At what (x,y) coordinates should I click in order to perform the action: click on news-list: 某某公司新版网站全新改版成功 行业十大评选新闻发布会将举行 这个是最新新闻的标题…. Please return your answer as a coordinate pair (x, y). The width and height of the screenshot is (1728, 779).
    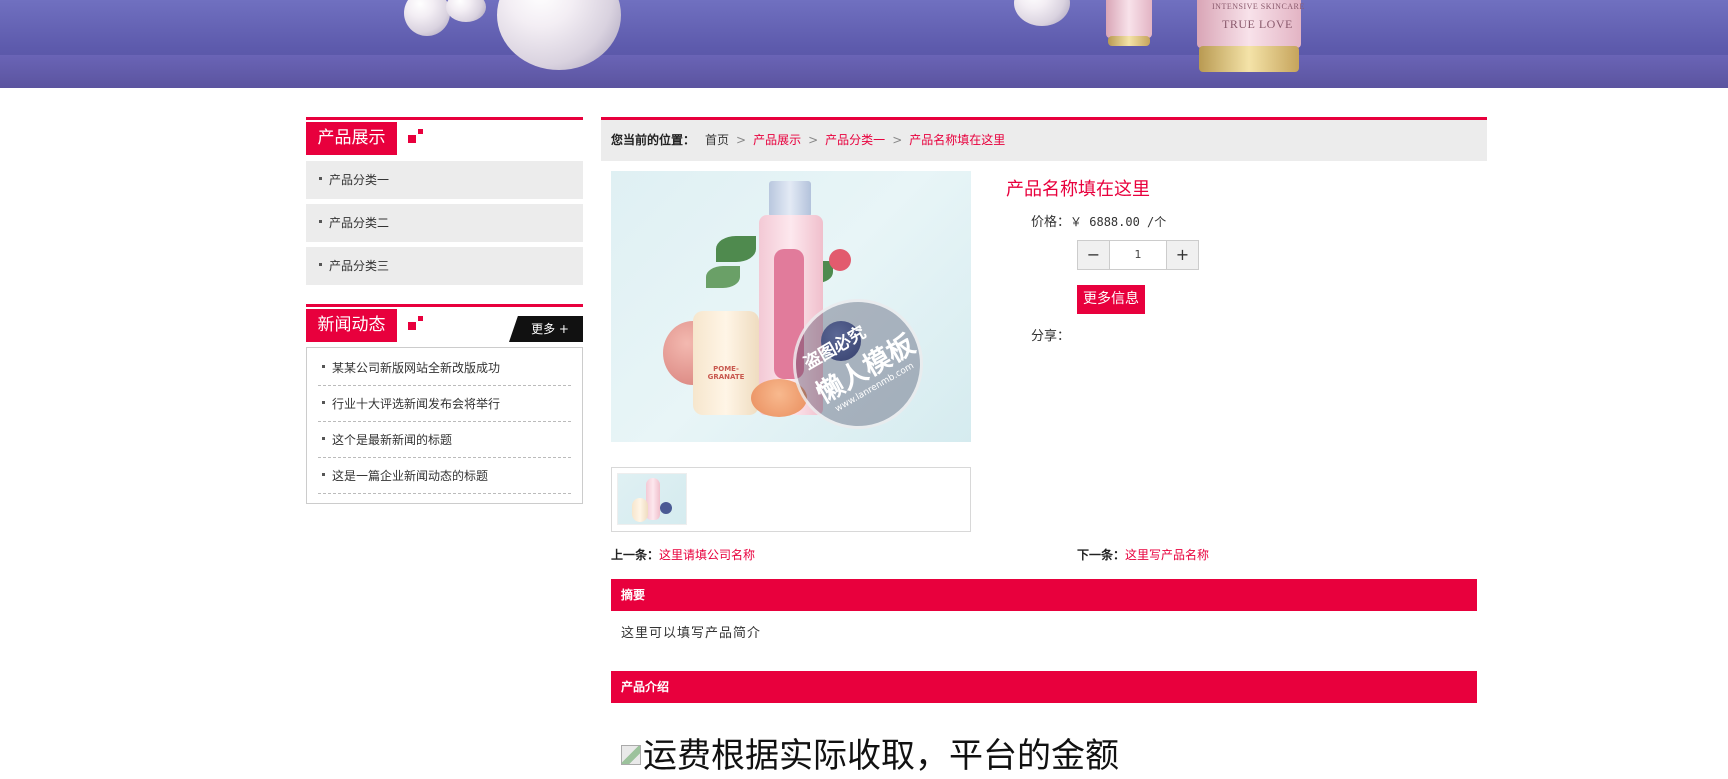
    Looking at the image, I should click on (444, 425).